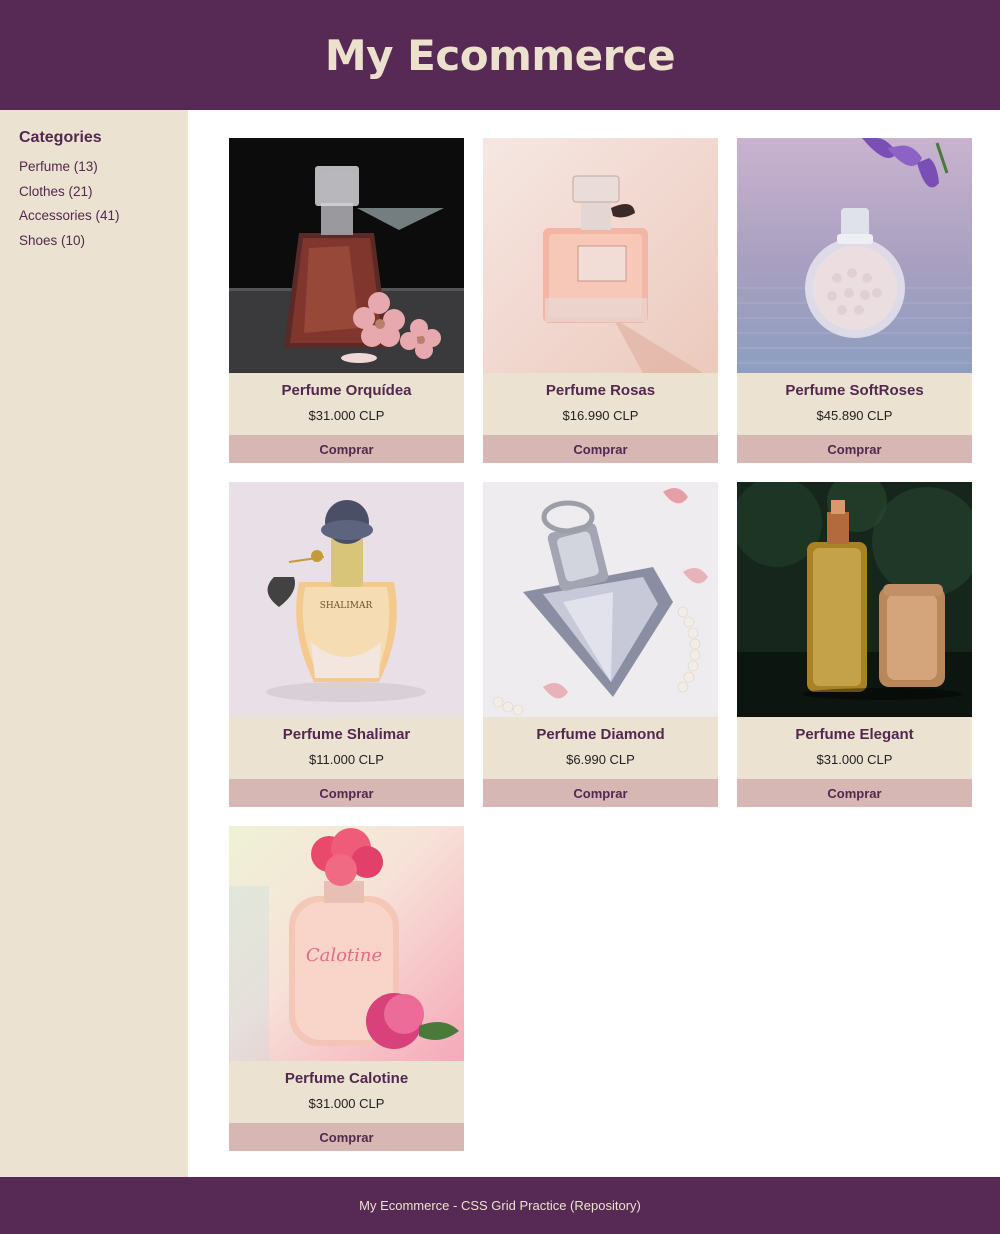 The width and height of the screenshot is (1000, 1234). Describe the element at coordinates (346, 1078) in the screenshot. I see `product-name: Perfume Calotine` at that location.